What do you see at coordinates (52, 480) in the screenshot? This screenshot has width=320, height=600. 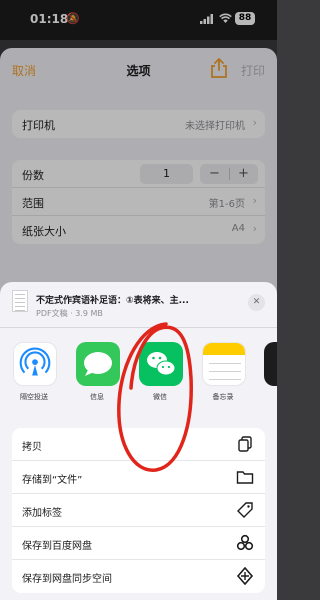 I see `action-label: 存储到“文件”` at bounding box center [52, 480].